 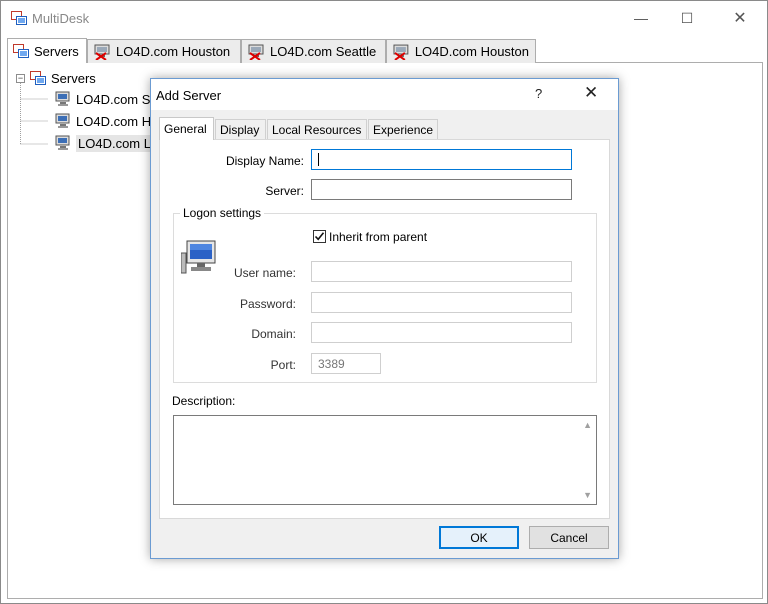 What do you see at coordinates (384, 18) in the screenshot?
I see `title-bar: MultiDesk — ☐ ✕` at bounding box center [384, 18].